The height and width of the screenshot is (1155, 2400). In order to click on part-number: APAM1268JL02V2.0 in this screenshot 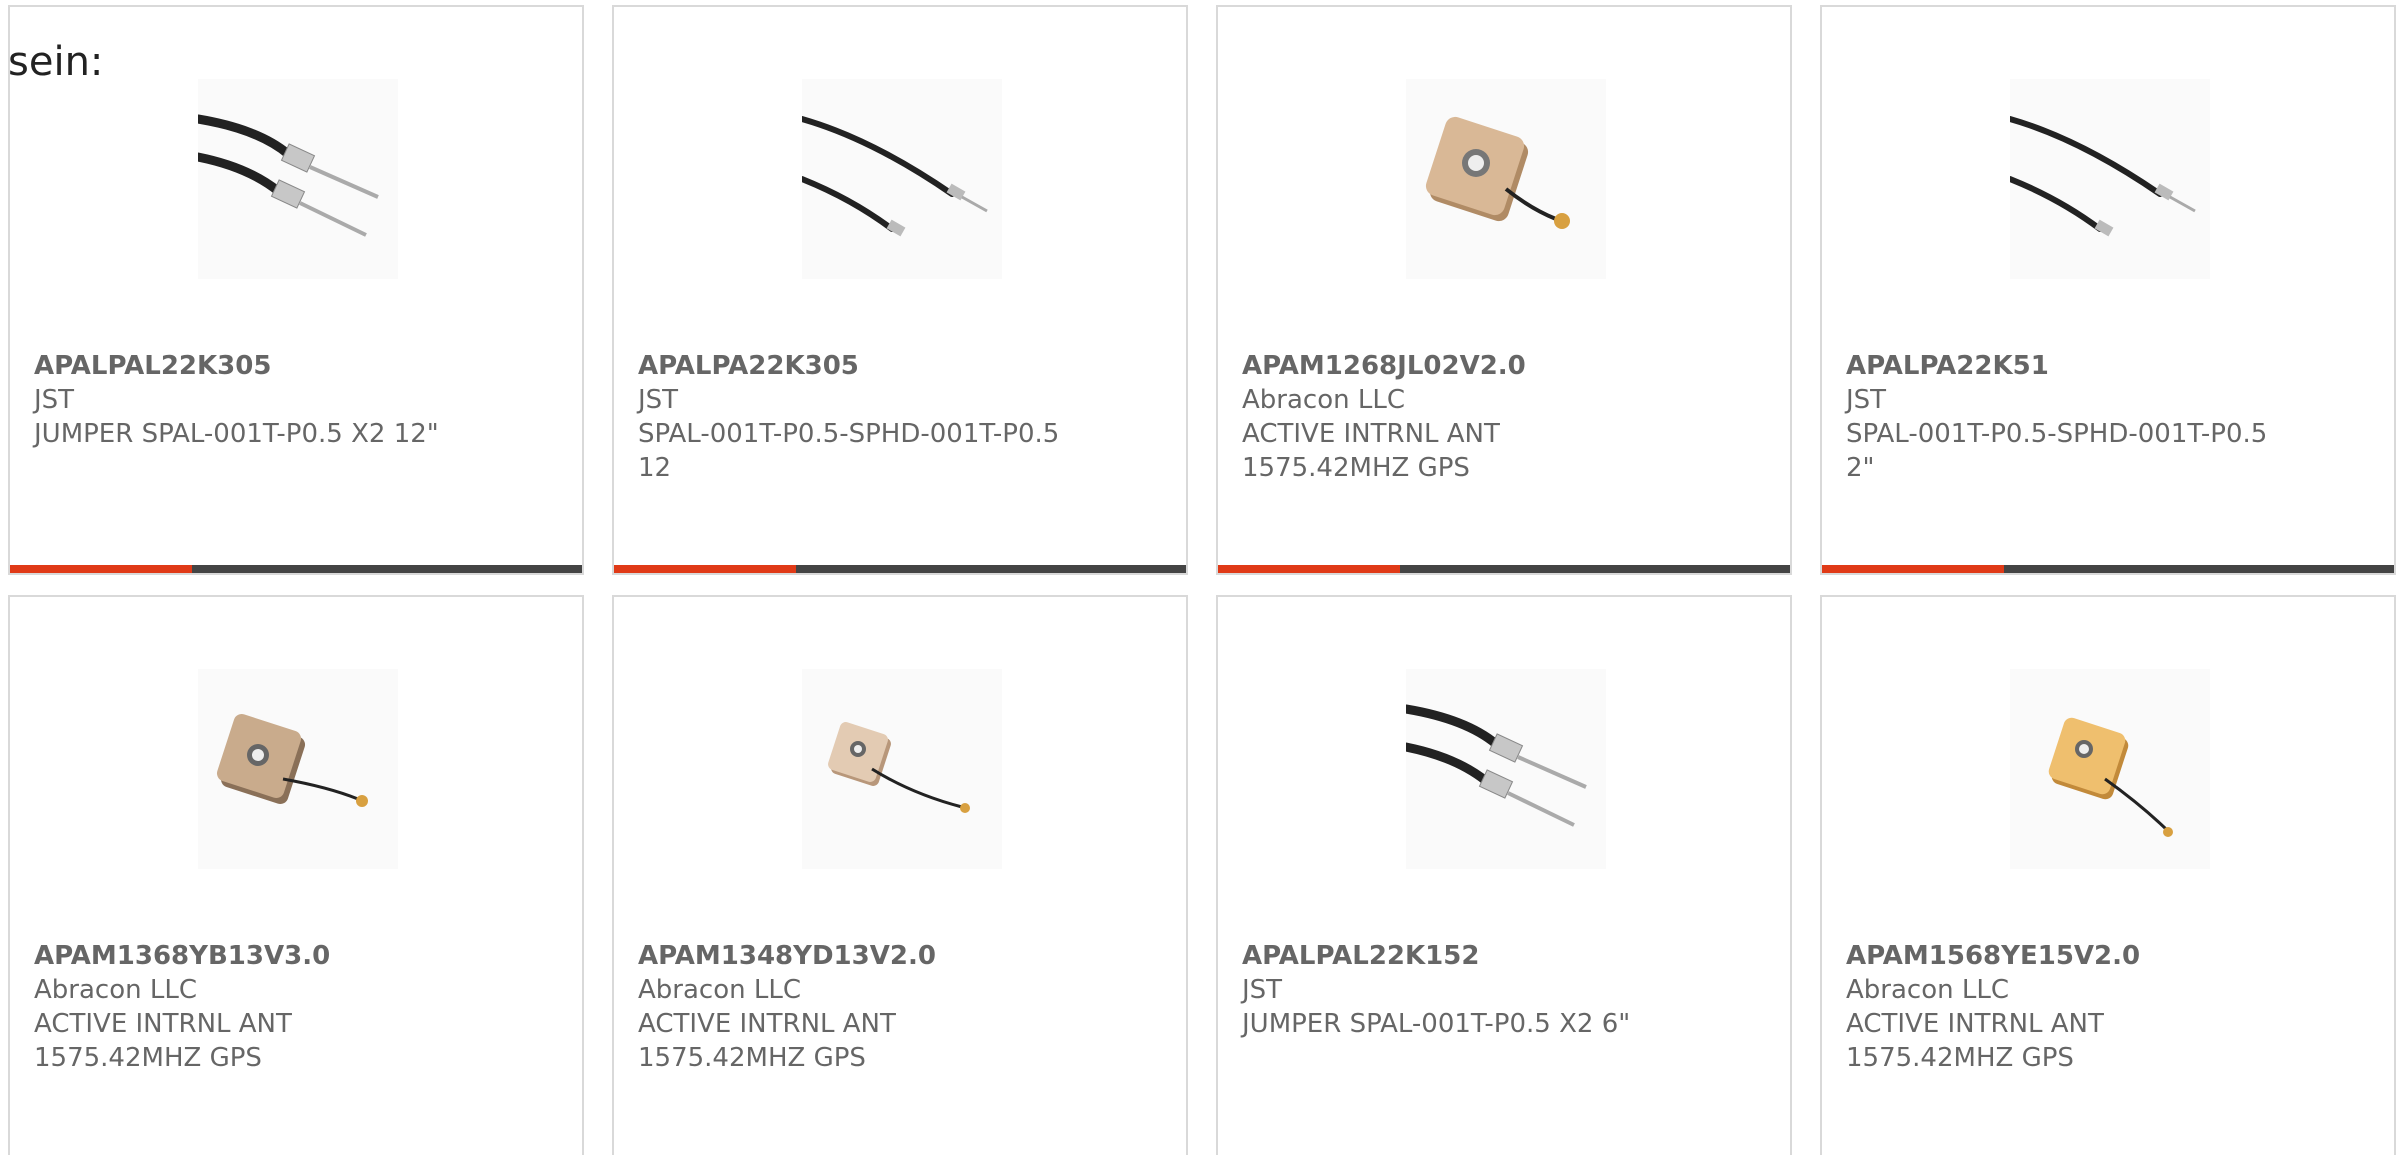, I will do `click(1504, 366)`.